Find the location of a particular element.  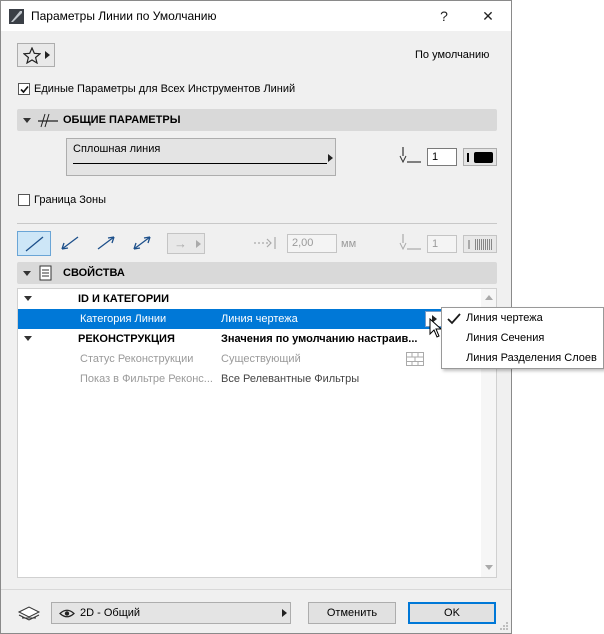

property-value: Линия чертежа is located at coordinates (259, 319).